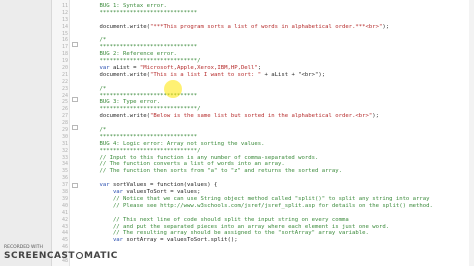 The width and height of the screenshot is (474, 266). What do you see at coordinates (123, 102) in the screenshot?
I see `code-token: BUG 3: Type error.` at bounding box center [123, 102].